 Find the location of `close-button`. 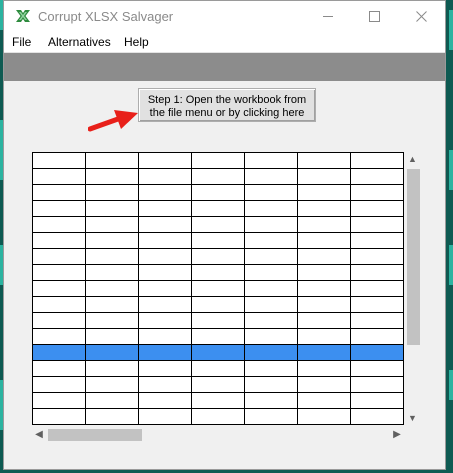

close-button is located at coordinates (421, 16).